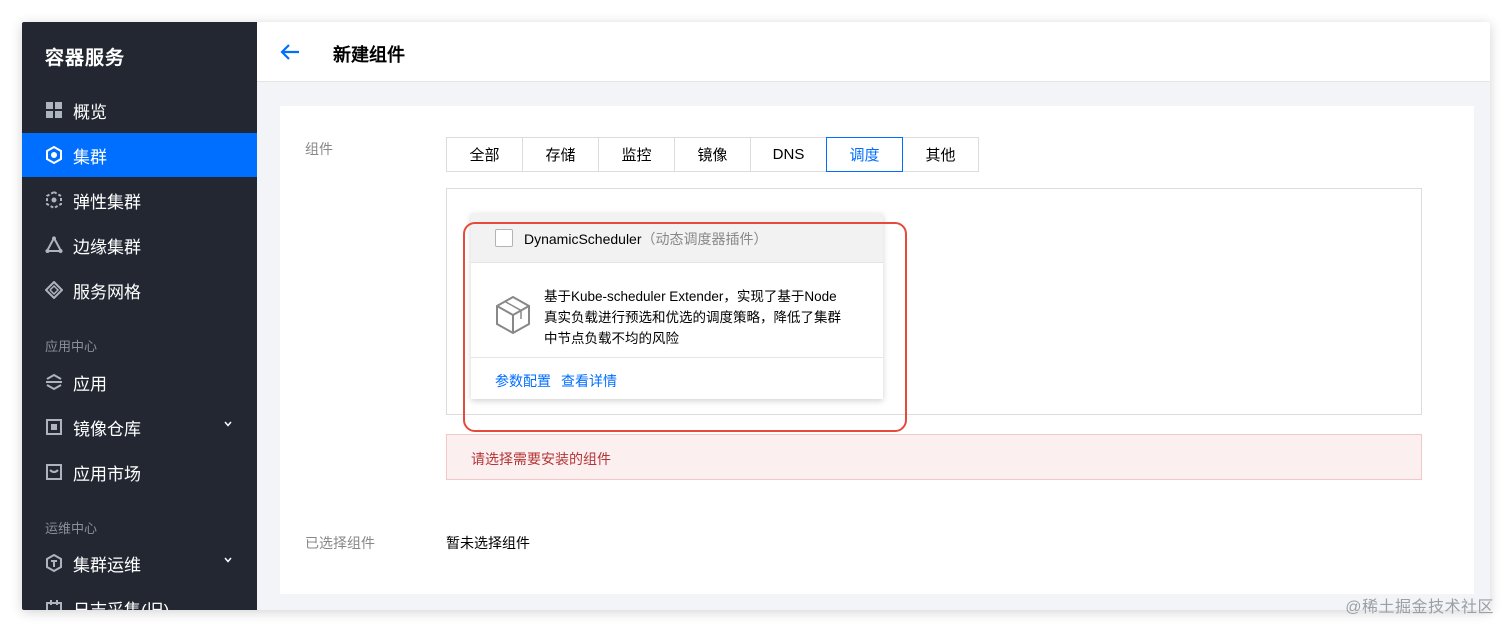 The height and width of the screenshot is (632, 1512). I want to click on sidebar-item-label: 弹性集群, so click(107, 202).